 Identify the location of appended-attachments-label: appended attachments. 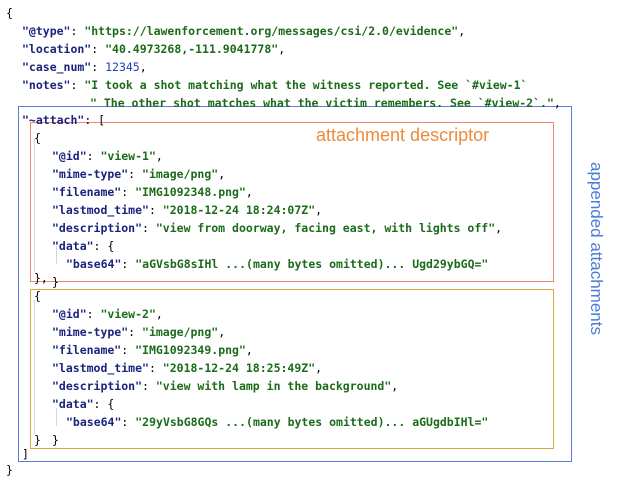
(596, 248).